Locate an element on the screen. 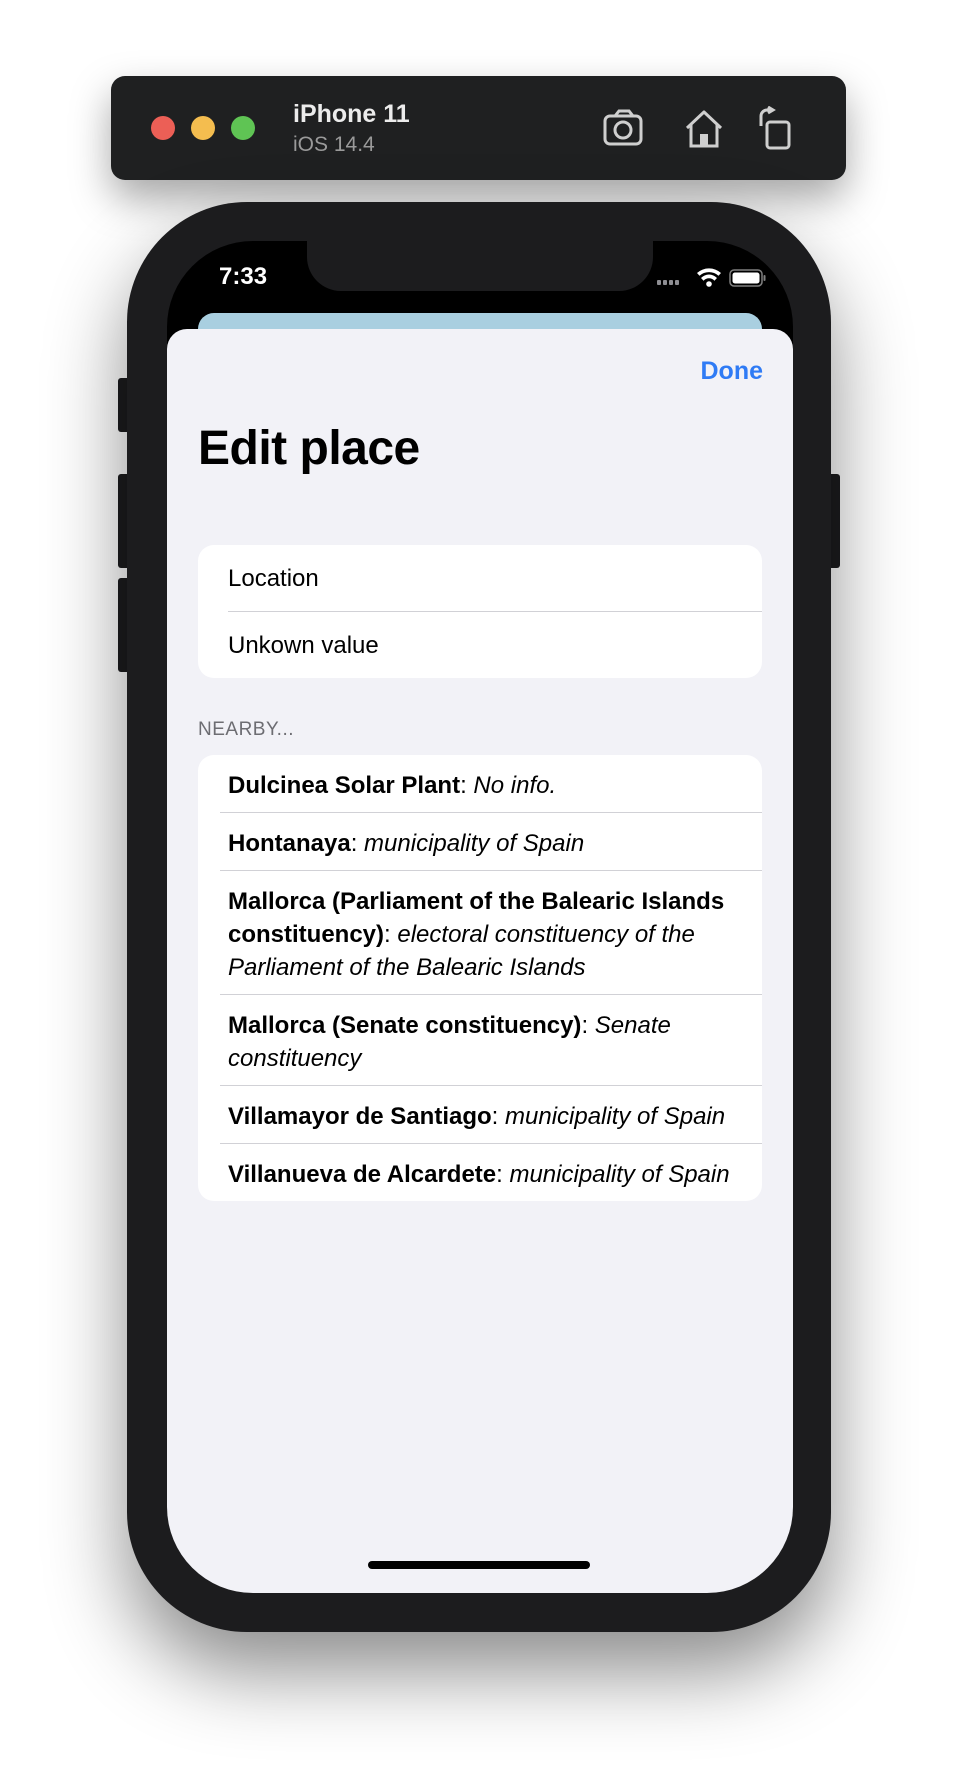 The height and width of the screenshot is (1782, 958). screenshot-icon is located at coordinates (624, 128).